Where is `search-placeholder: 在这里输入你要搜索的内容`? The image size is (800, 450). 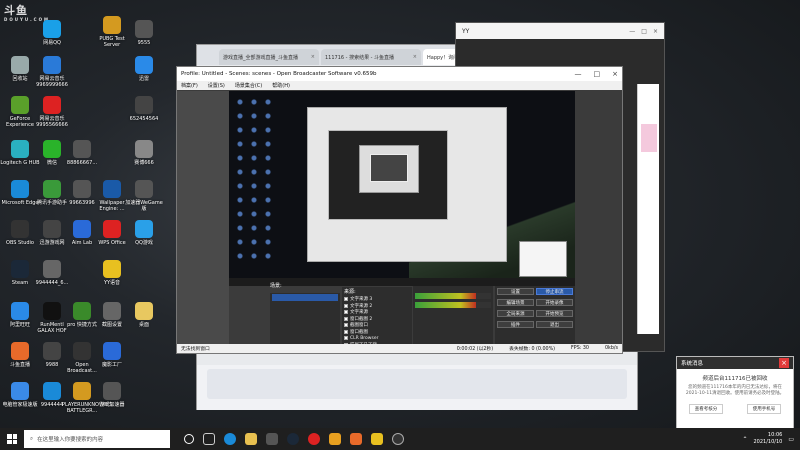
search-placeholder: 在这里输入你要搜索的内容 is located at coordinates (70, 440).